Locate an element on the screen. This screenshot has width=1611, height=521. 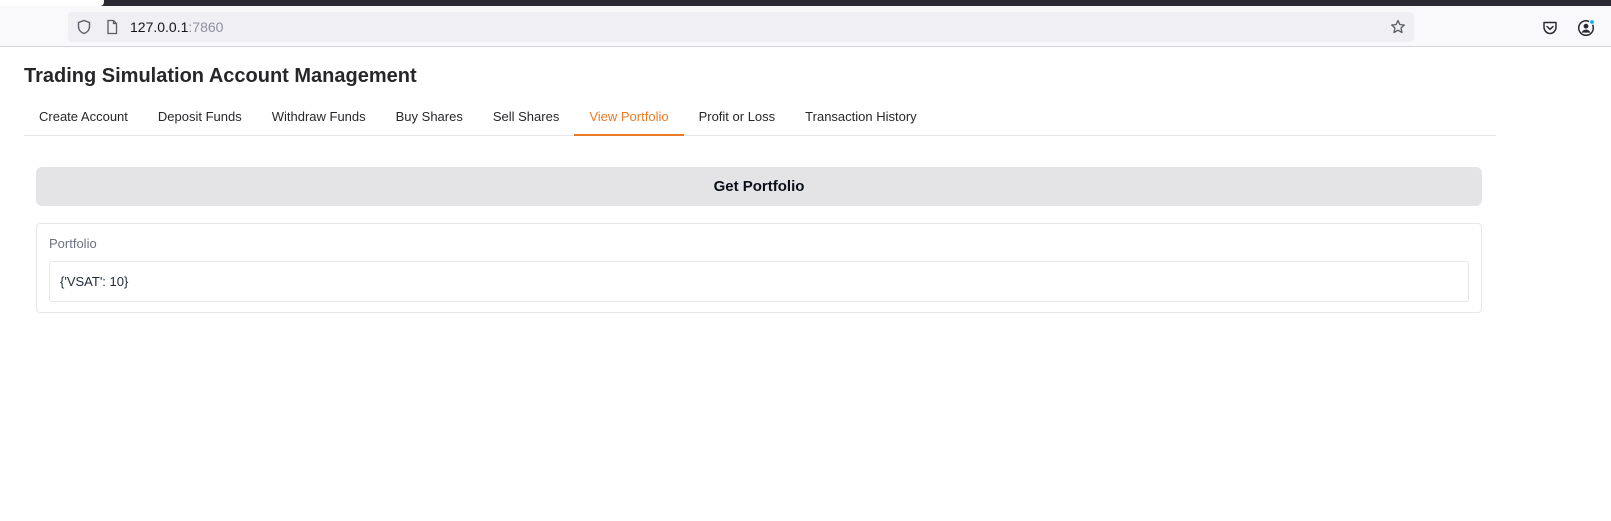
page-title: Trading Simulation Account Management is located at coordinates (220, 76).